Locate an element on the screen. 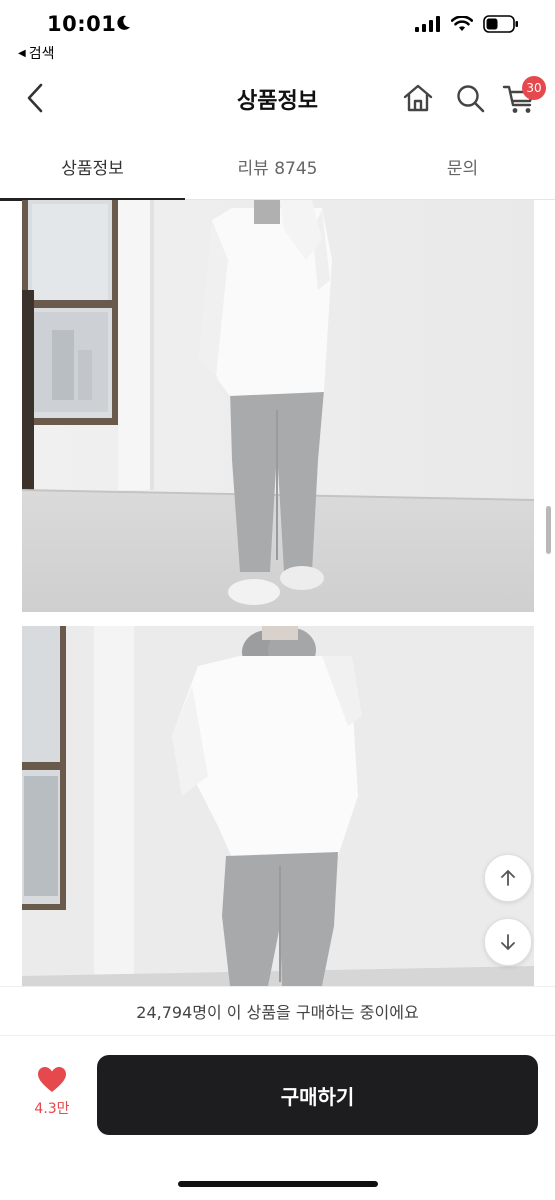  home-button is located at coordinates (418, 98).